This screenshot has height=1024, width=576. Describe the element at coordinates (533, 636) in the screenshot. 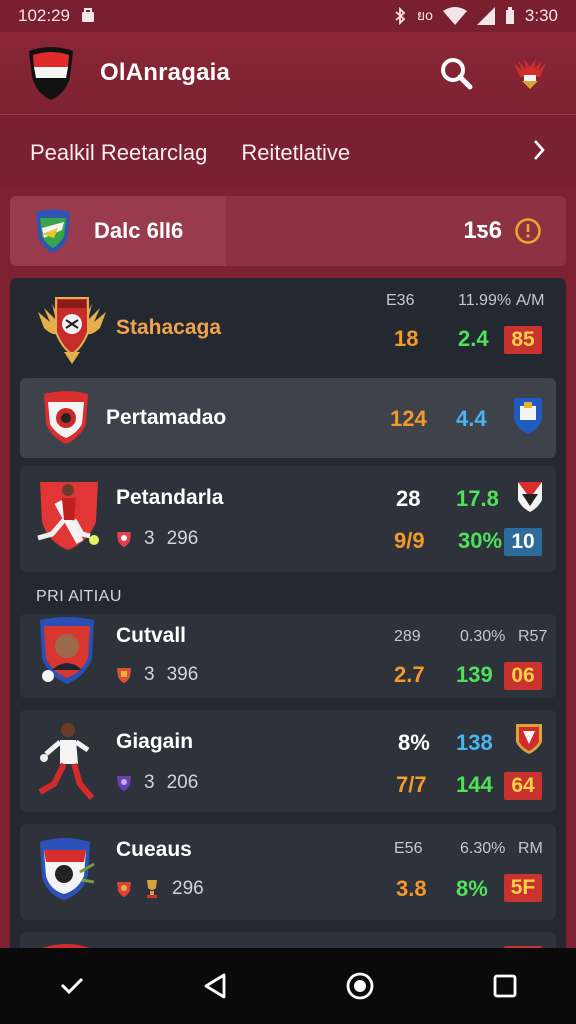

I see `stat-header-3: R57` at that location.